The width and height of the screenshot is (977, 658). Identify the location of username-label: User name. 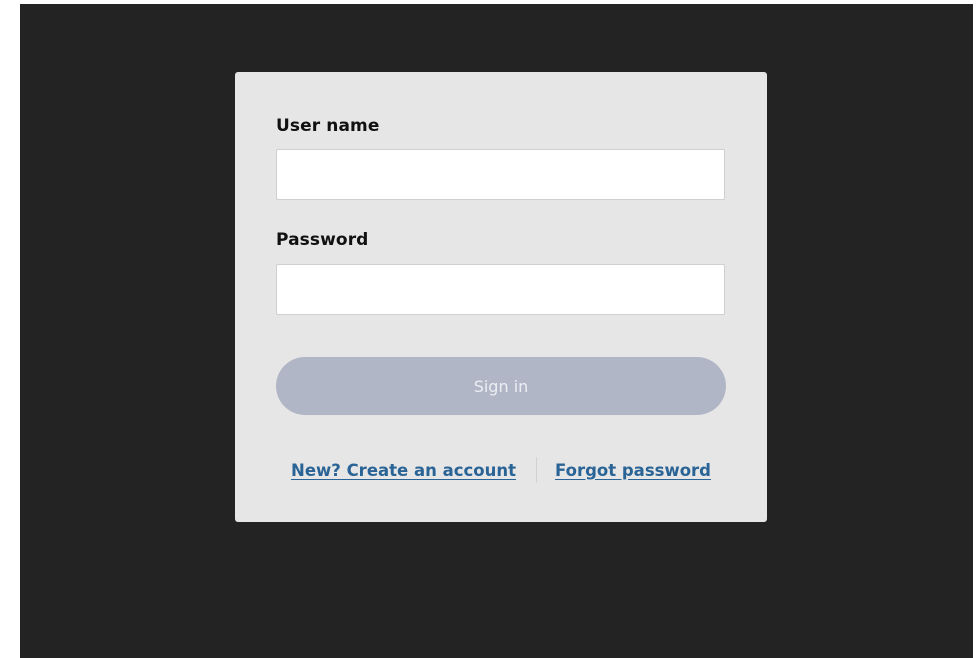
(328, 126).